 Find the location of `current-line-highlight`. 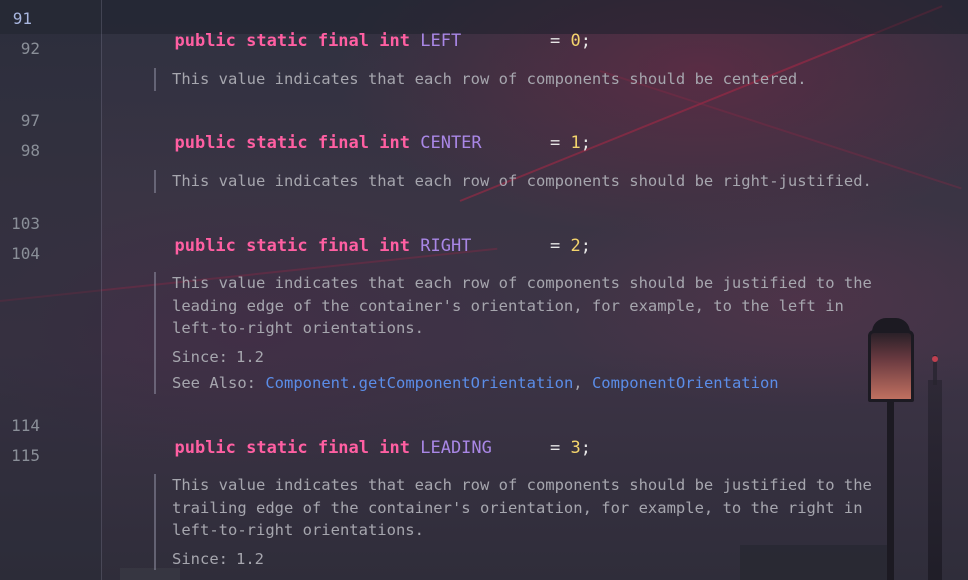

current-line-highlight is located at coordinates (484, 17).